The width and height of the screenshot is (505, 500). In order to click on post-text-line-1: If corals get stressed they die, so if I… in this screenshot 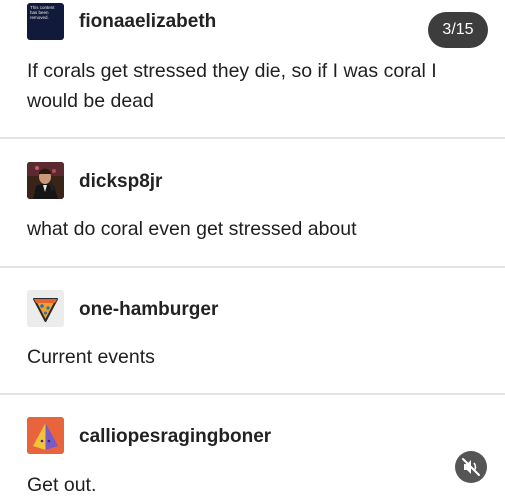, I will do `click(232, 71)`.